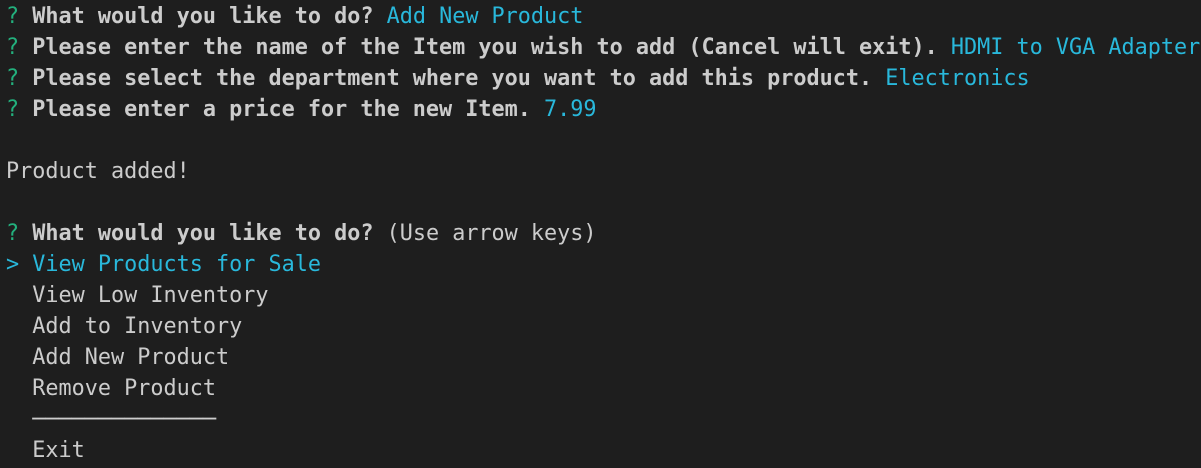 The height and width of the screenshot is (468, 1201). Describe the element at coordinates (13, 264) in the screenshot. I see `pointer-icon: >` at that location.